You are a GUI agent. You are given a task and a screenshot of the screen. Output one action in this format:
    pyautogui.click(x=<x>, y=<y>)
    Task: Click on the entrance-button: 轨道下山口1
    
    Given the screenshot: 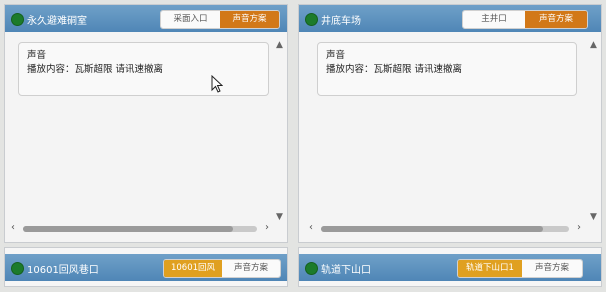 What is the action you would take?
    pyautogui.click(x=490, y=268)
    